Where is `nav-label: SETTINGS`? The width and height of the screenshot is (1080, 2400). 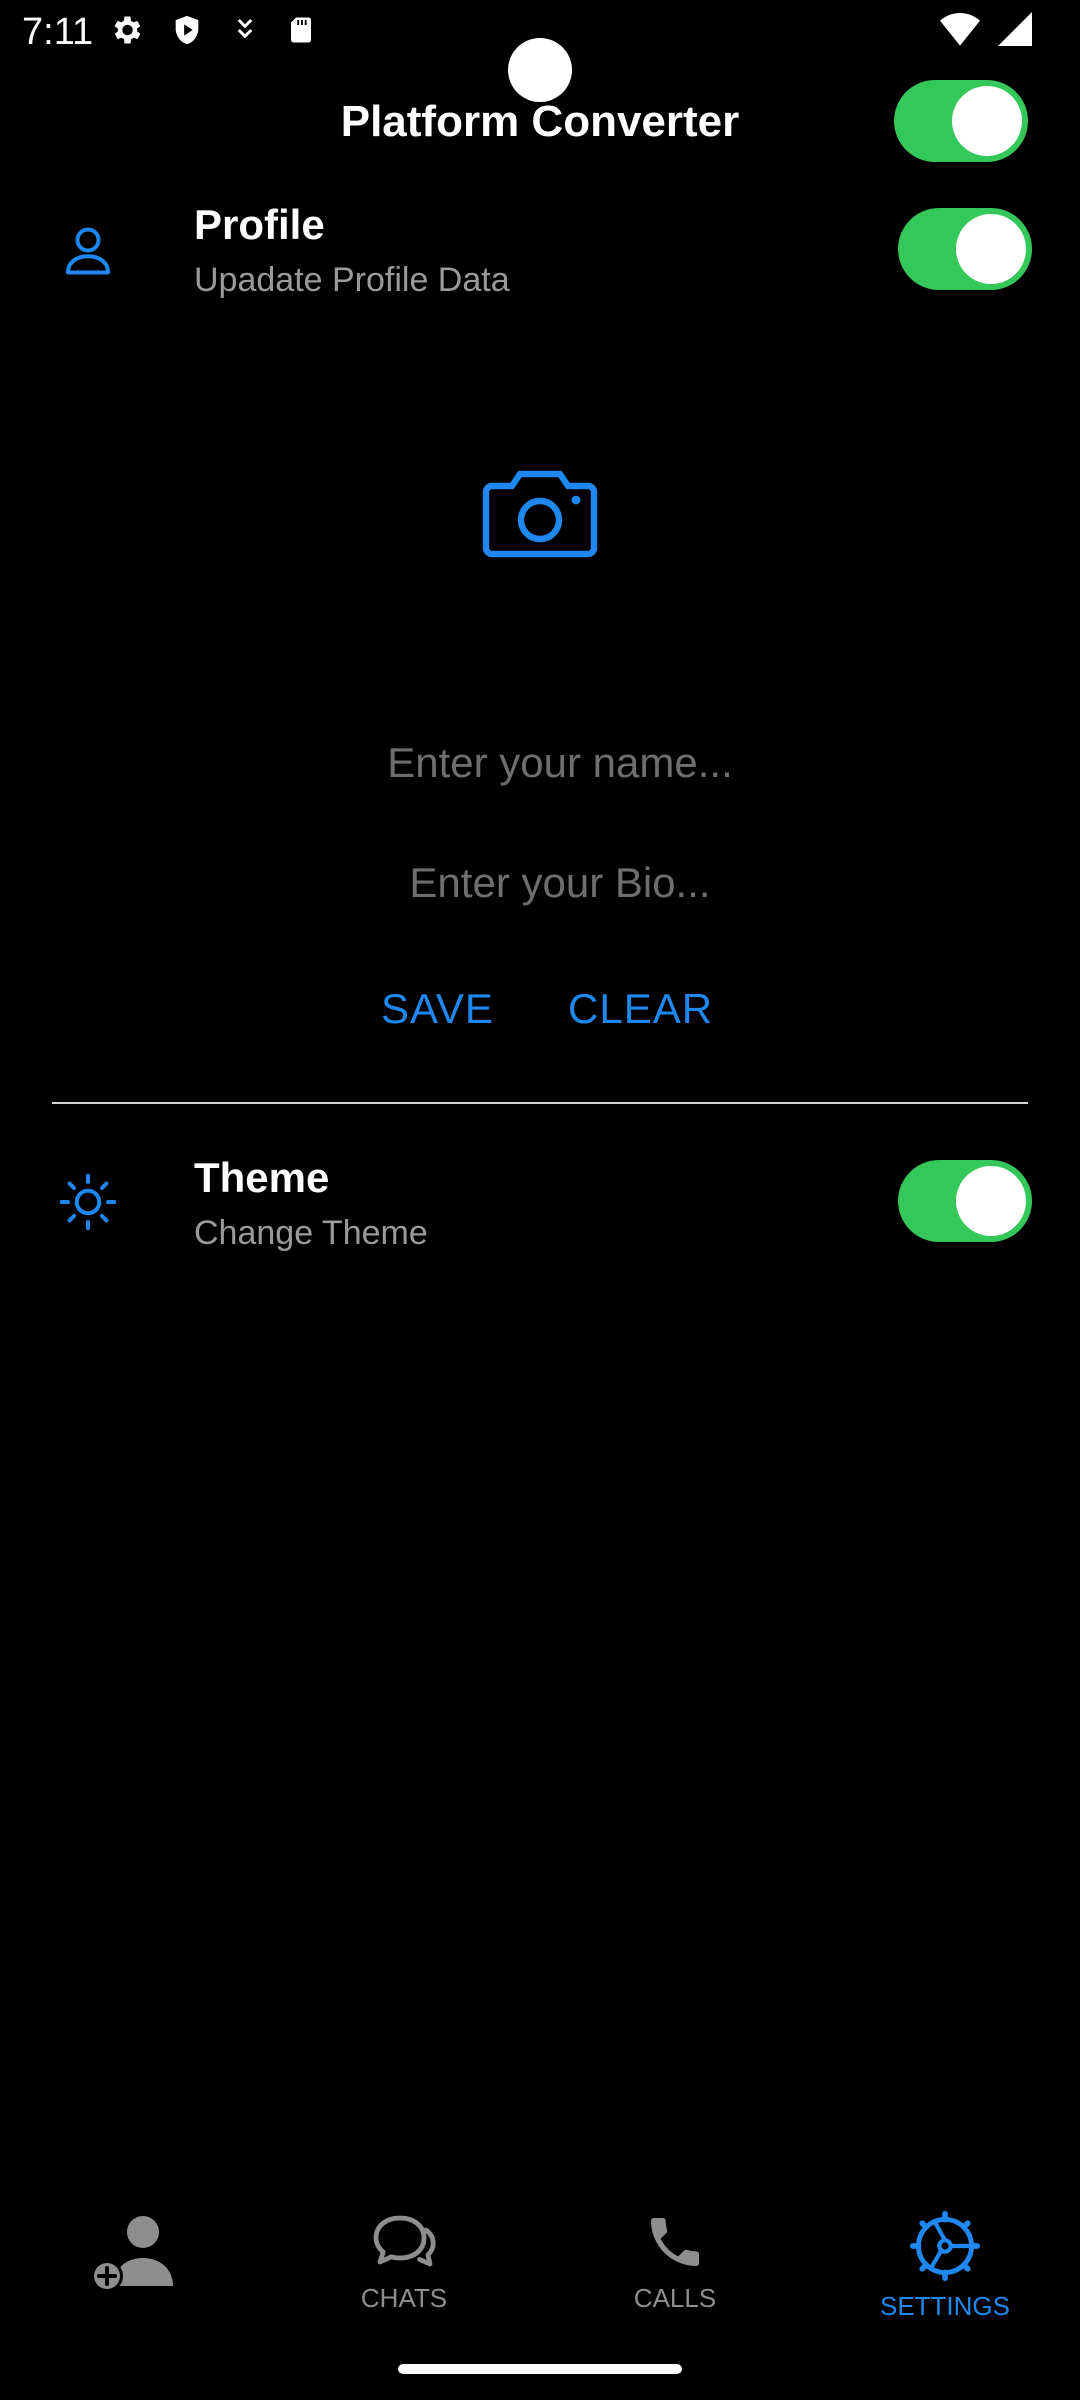 nav-label: SETTINGS is located at coordinates (944, 2306).